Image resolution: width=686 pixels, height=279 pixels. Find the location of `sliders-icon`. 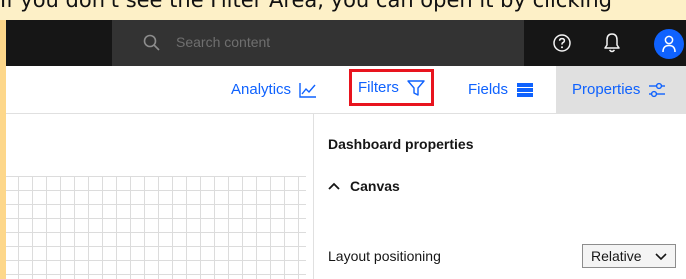

sliders-icon is located at coordinates (657, 89).